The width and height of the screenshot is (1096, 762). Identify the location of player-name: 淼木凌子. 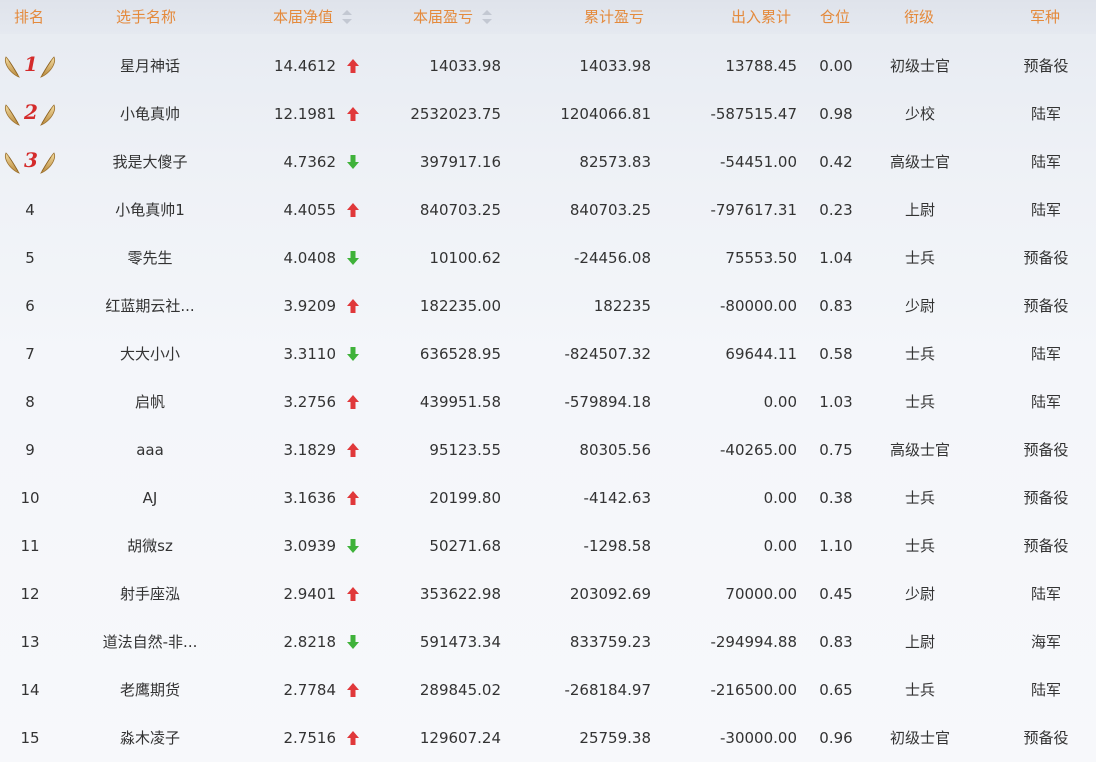
(150, 738).